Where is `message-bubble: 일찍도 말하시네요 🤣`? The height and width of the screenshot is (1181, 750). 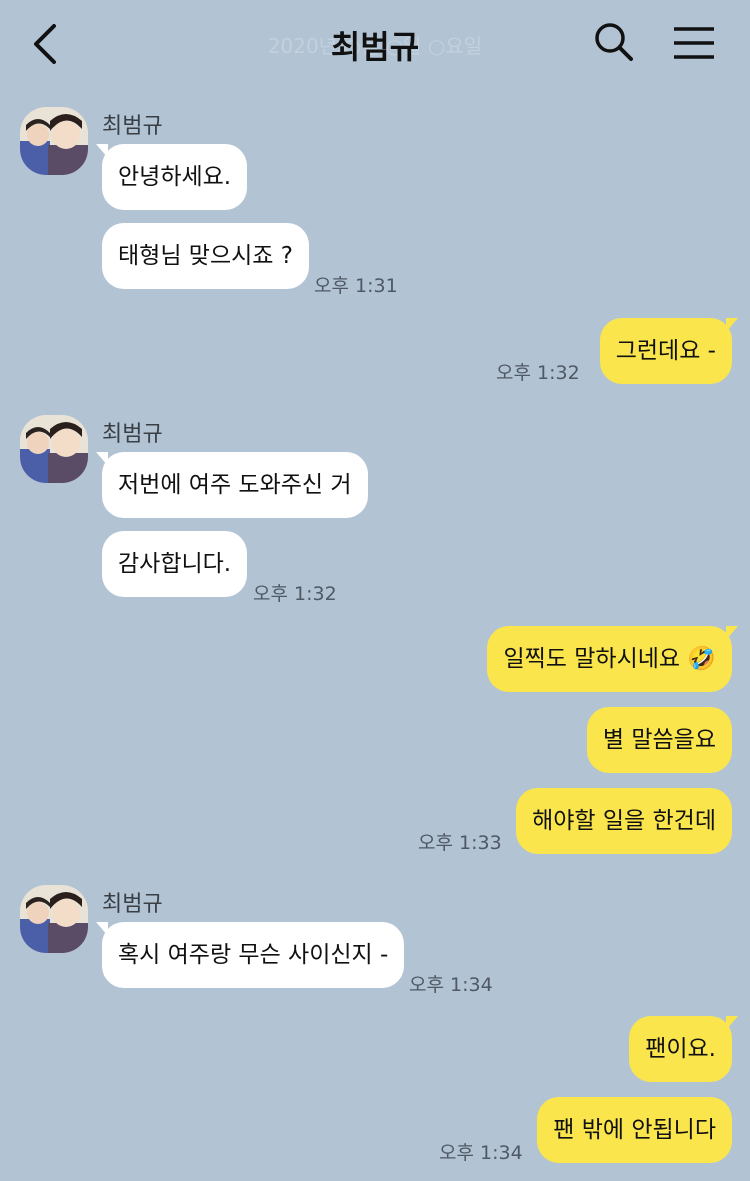 message-bubble: 일찍도 말하시네요 🤣 is located at coordinates (609, 659).